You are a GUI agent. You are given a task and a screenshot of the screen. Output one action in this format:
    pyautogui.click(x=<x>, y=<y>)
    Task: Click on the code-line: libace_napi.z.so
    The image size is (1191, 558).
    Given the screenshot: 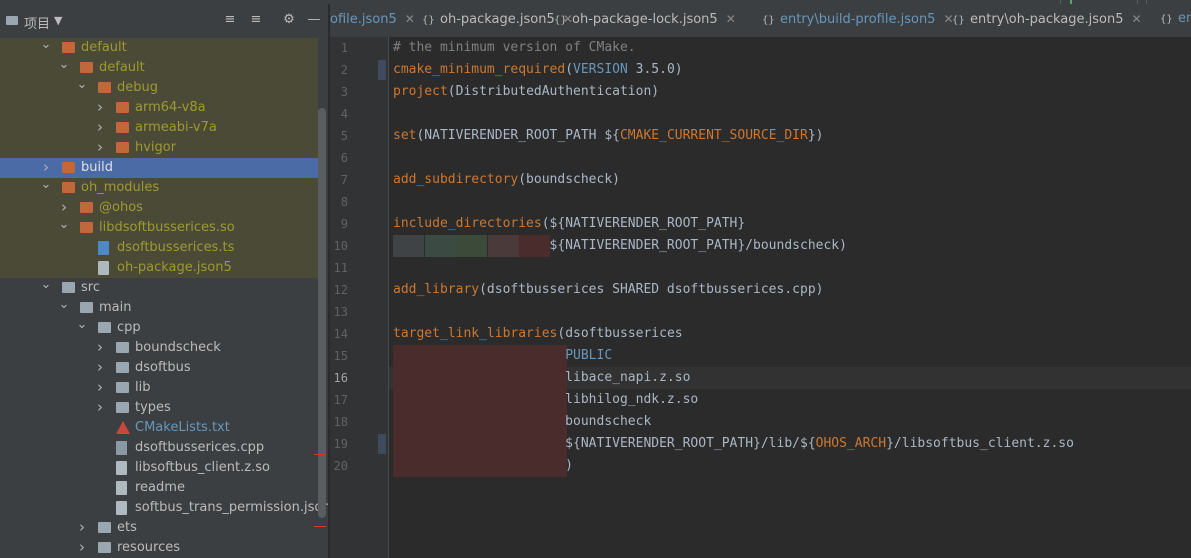 What is the action you would take?
    pyautogui.click(x=541, y=378)
    